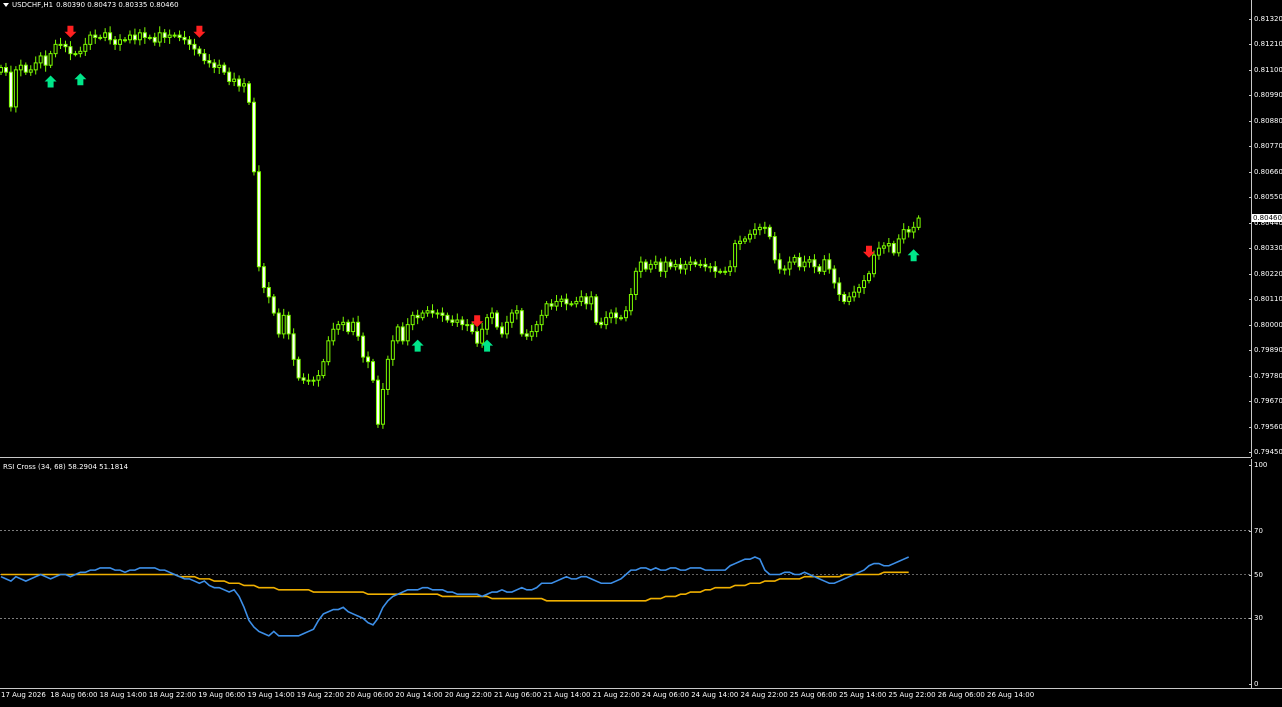 The width and height of the screenshot is (1282, 707). I want to click on indicator-scale-label: 50, so click(1258, 574).